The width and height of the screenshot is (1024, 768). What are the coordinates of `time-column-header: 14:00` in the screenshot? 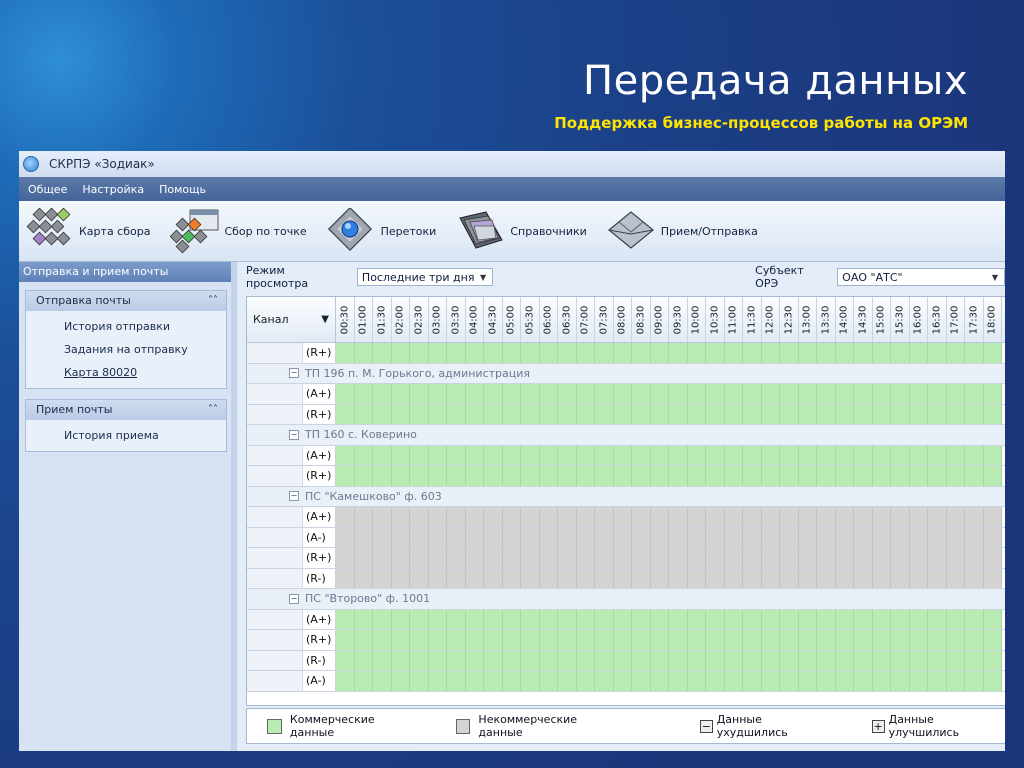 It's located at (845, 319).